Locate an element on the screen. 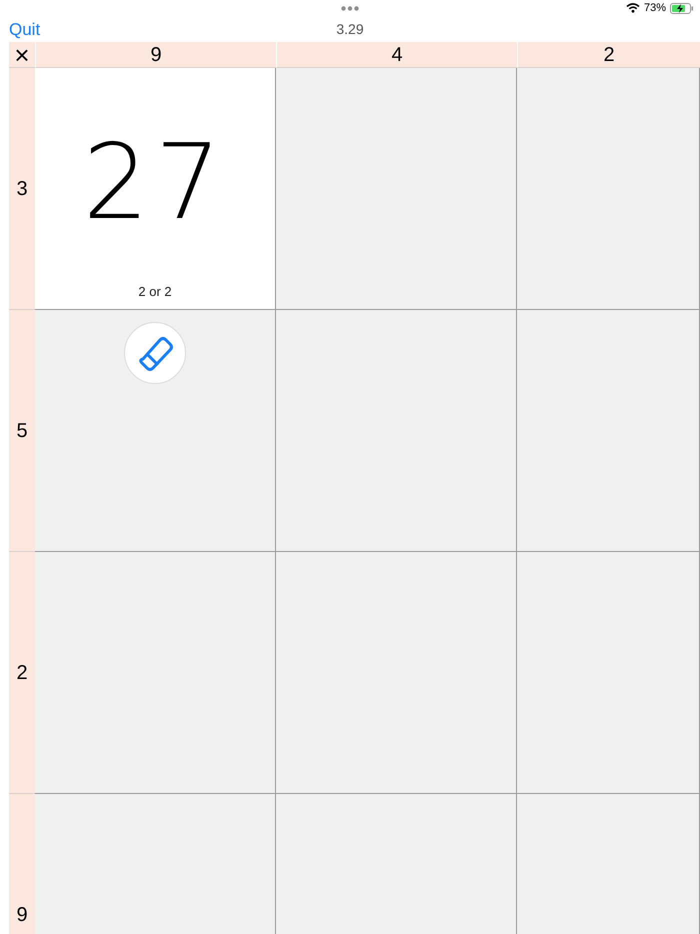  hint-text: 2 or 2 is located at coordinates (155, 291).